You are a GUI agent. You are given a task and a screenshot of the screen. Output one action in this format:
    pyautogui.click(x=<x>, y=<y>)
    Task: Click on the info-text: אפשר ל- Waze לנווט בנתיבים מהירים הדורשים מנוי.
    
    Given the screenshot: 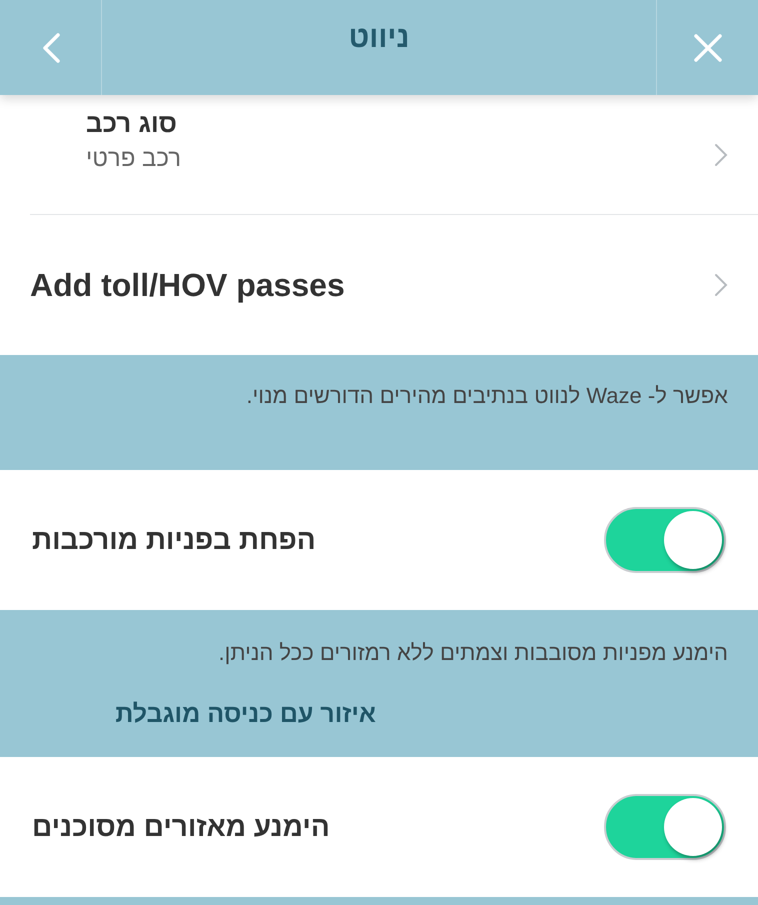 What is the action you would take?
    pyautogui.click(x=486, y=396)
    